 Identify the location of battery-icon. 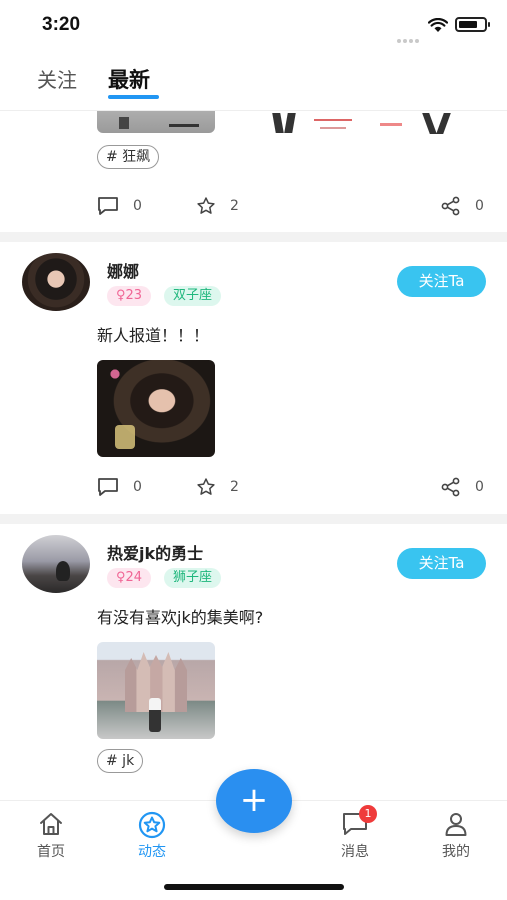
(472, 24).